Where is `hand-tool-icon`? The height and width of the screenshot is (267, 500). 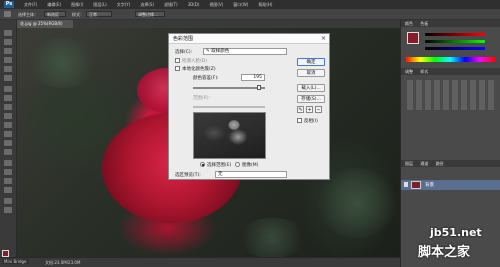
hand-tool-icon is located at coordinates (8, 201).